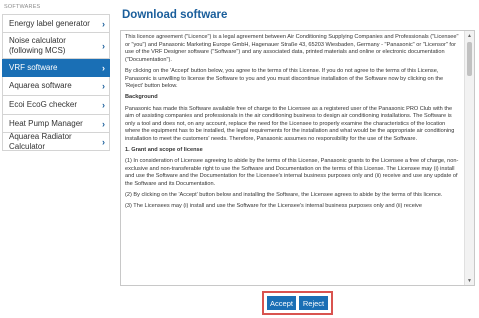 The height and width of the screenshot is (318, 479). I want to click on sidebar-item-label: Energy label generator, so click(49, 23).